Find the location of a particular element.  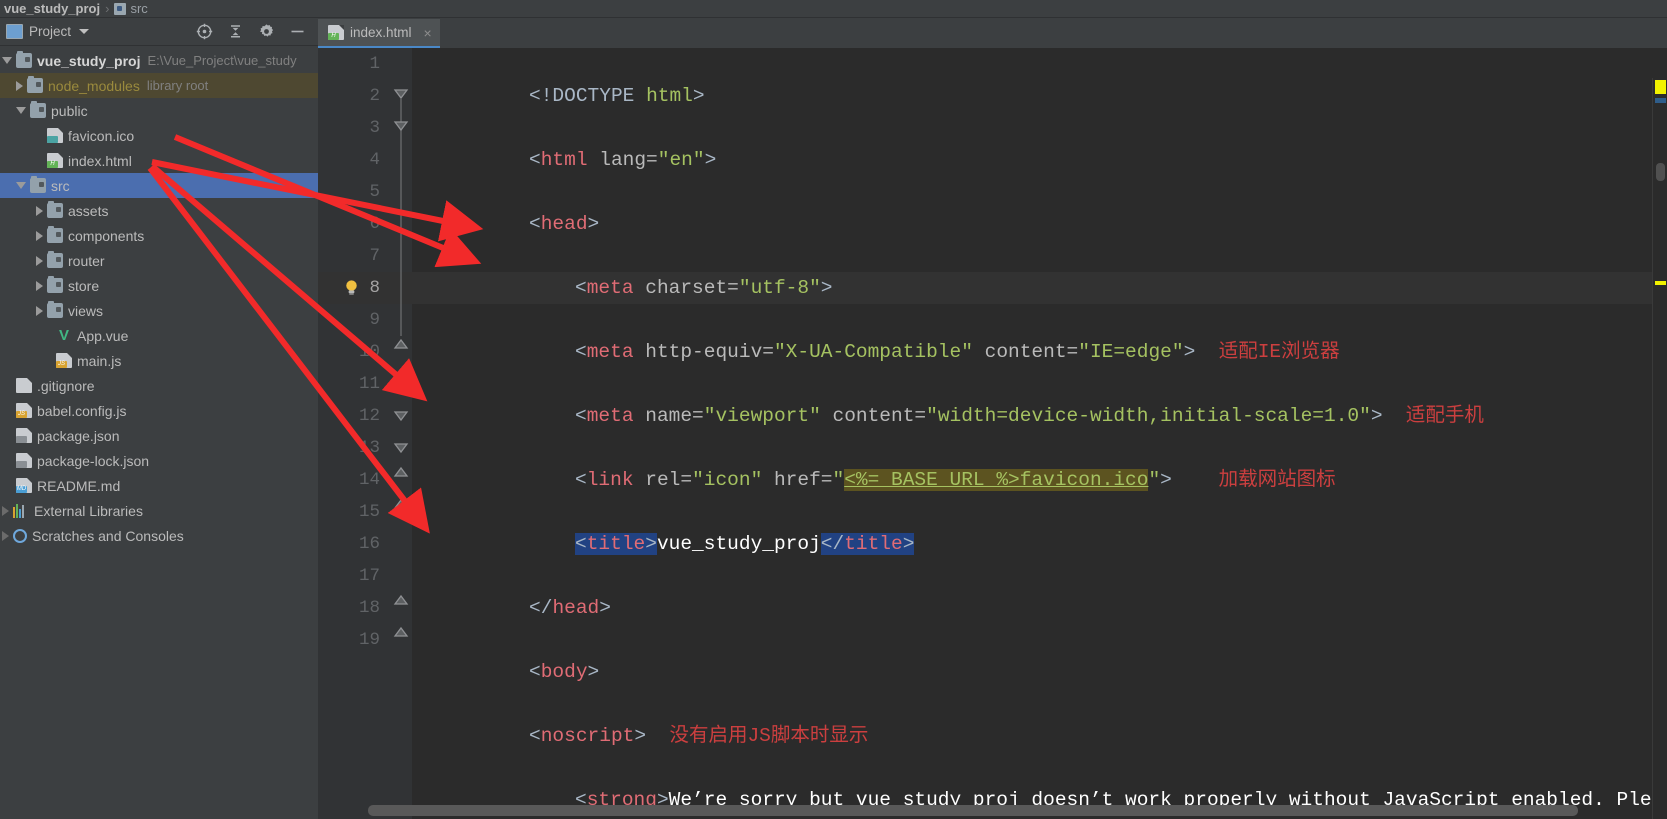

settings-gear-icon is located at coordinates (266, 31).